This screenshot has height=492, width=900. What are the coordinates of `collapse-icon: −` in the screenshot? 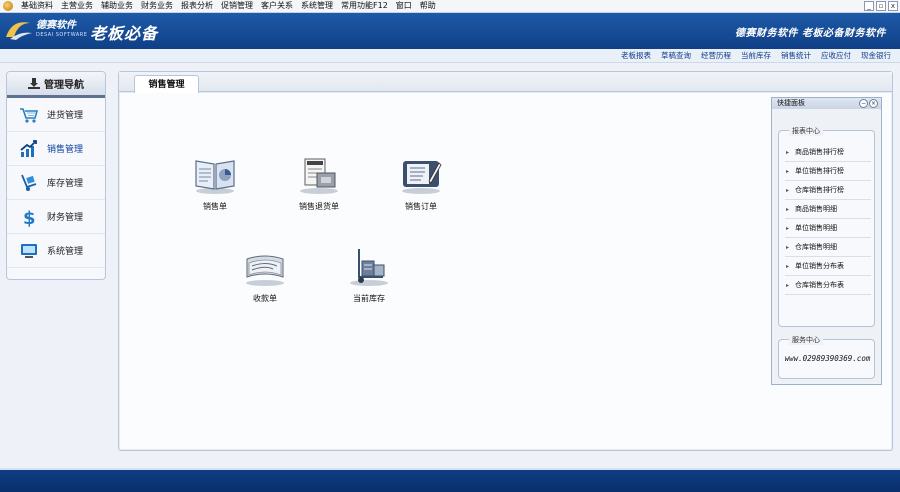 It's located at (863, 103).